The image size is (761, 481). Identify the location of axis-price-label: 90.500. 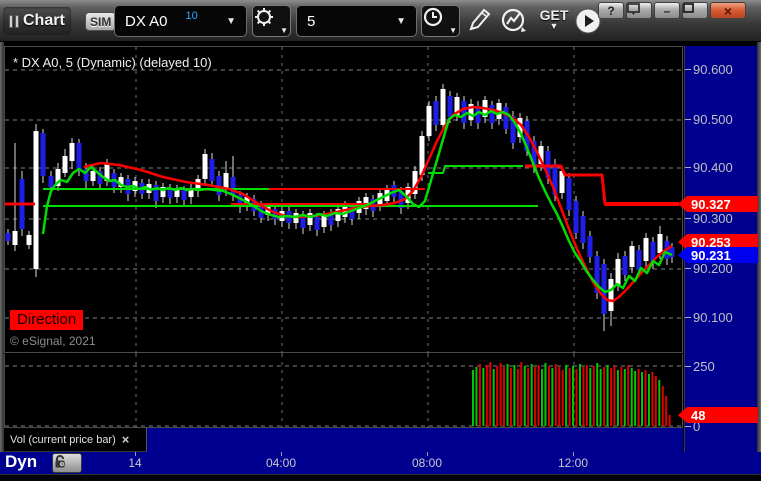
(709, 119).